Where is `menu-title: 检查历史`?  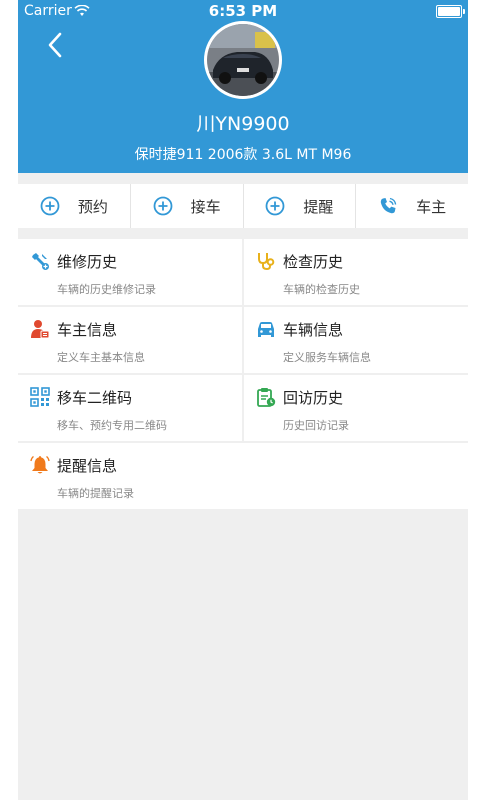 menu-title: 检查历史 is located at coordinates (313, 262).